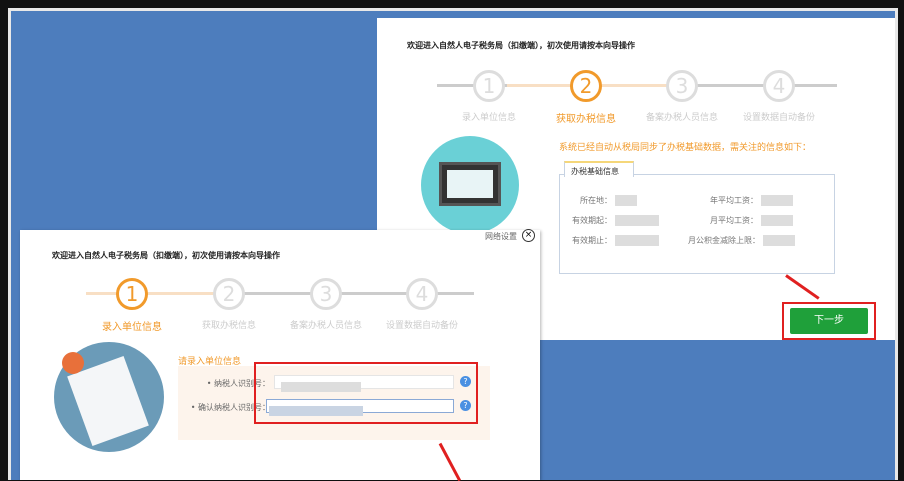 The width and height of the screenshot is (904, 481). I want to click on network-settings-link: 网络设置, so click(501, 236).